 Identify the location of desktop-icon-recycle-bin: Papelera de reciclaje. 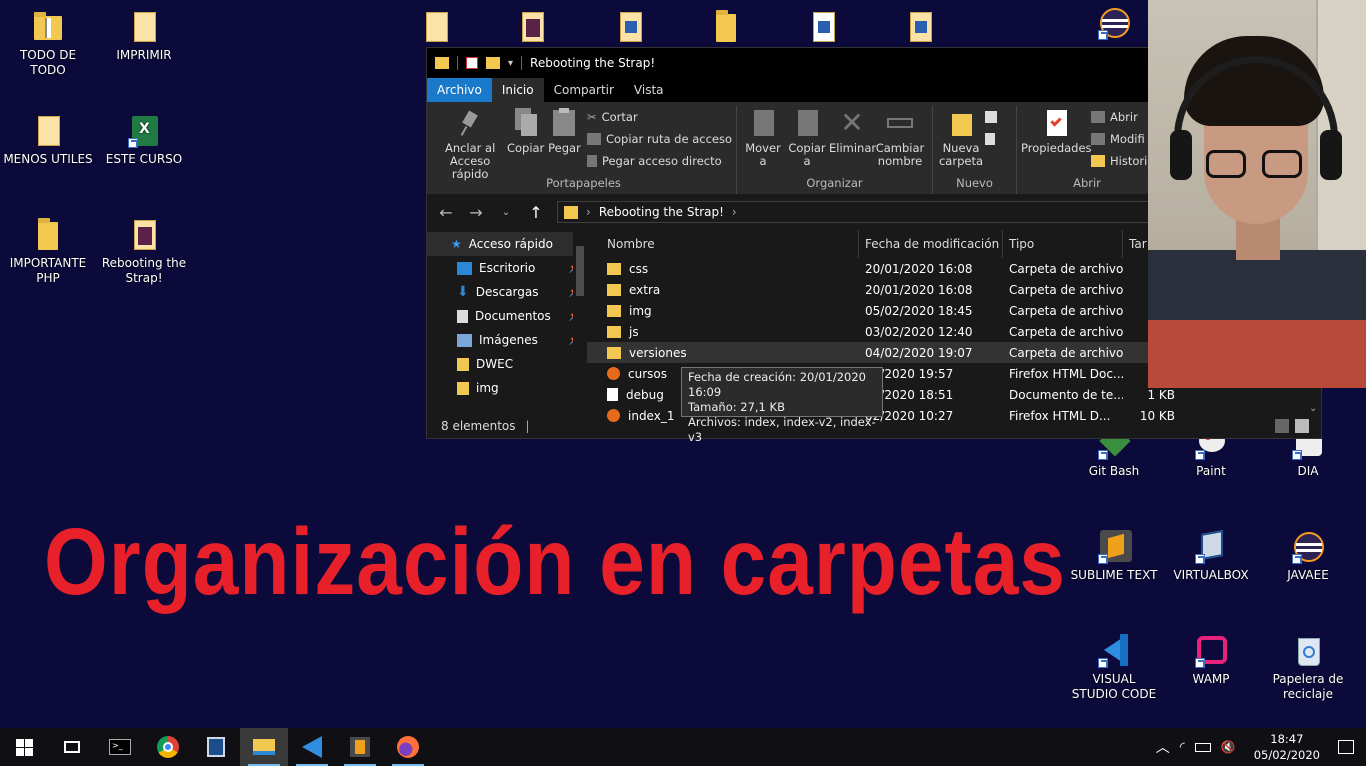
(1308, 668).